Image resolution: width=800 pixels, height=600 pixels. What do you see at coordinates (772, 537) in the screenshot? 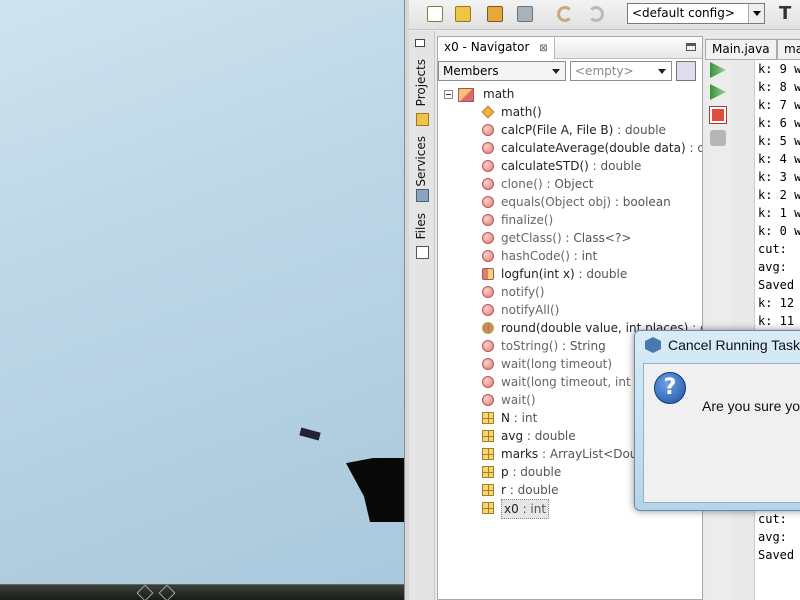
I see `output-line: avg:` at bounding box center [772, 537].